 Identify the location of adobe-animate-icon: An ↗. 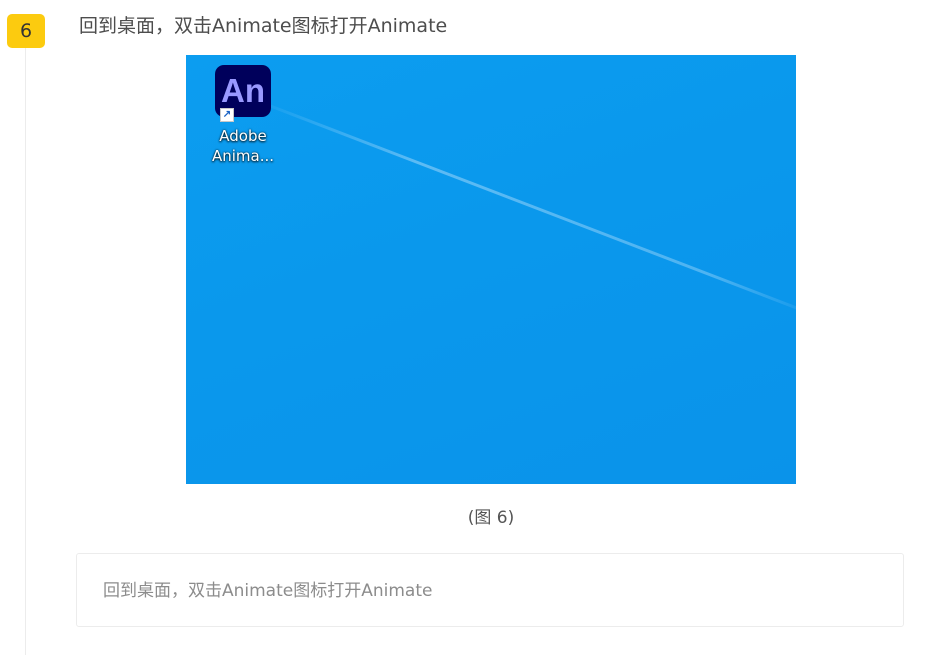
(243, 93).